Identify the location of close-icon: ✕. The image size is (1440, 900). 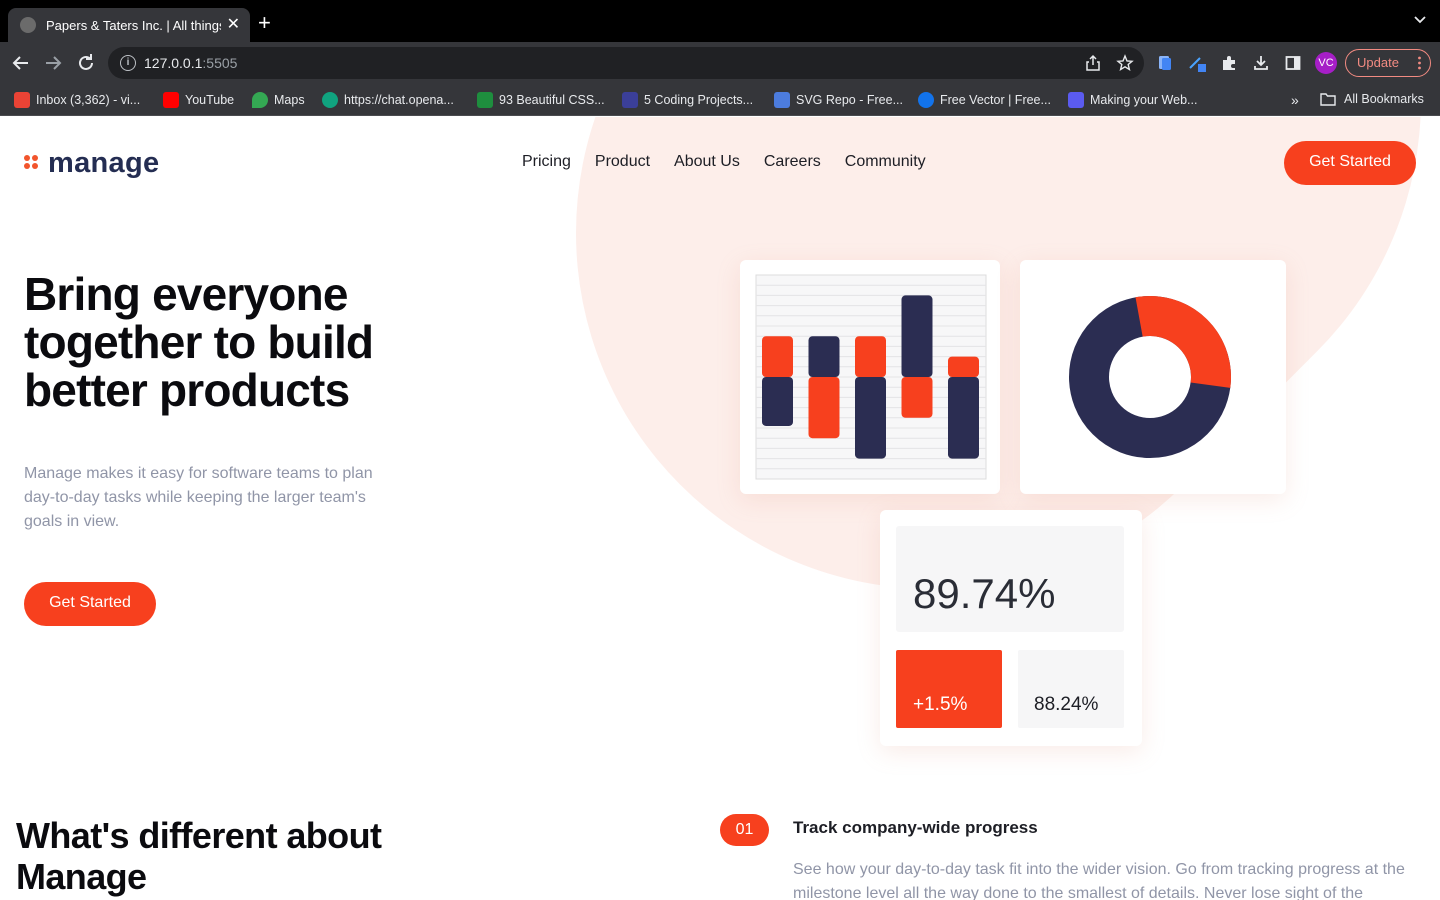
(233, 25).